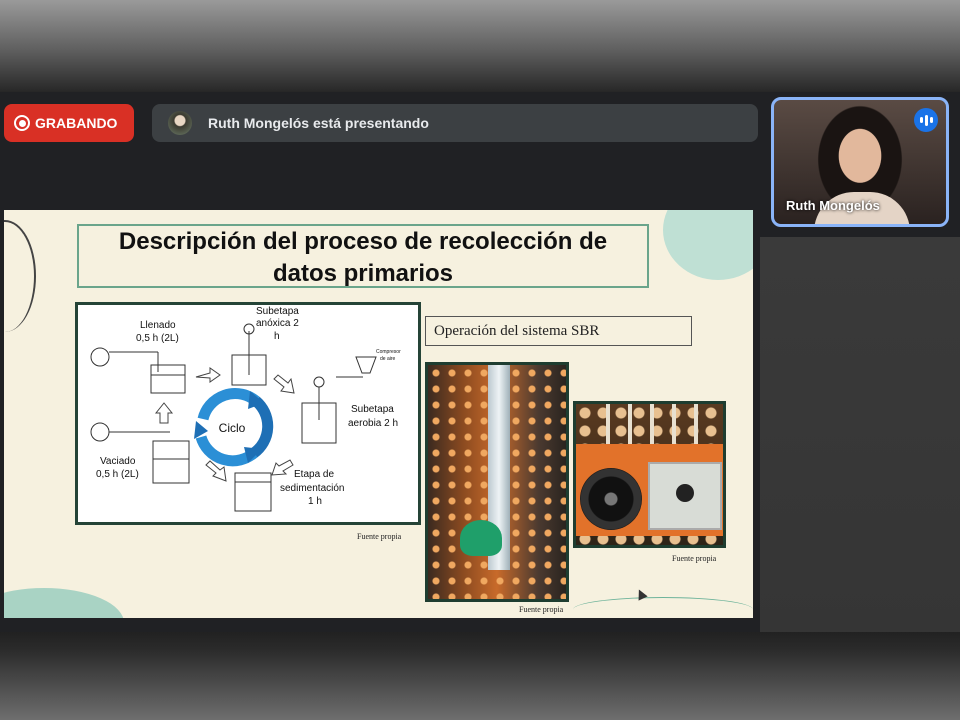 The height and width of the screenshot is (720, 960). Describe the element at coordinates (388, 352) in the screenshot. I see `diagram-label: Compresor` at that location.